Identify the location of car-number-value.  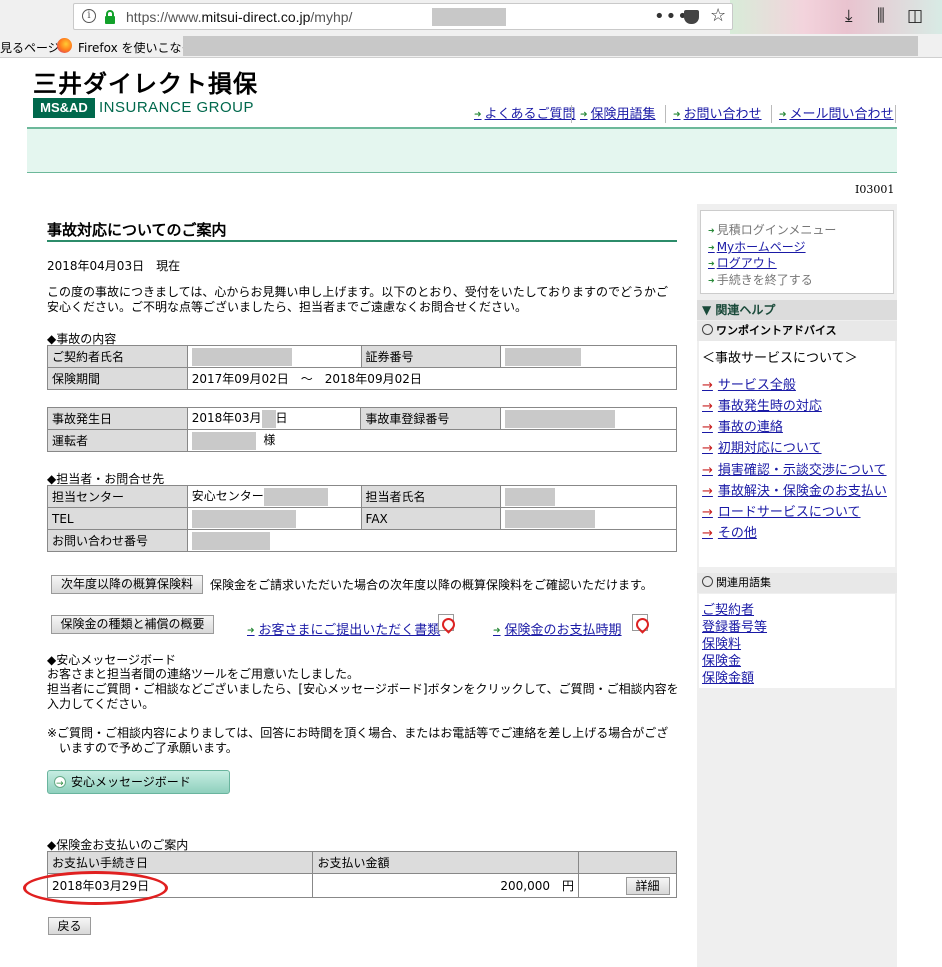
(588, 418).